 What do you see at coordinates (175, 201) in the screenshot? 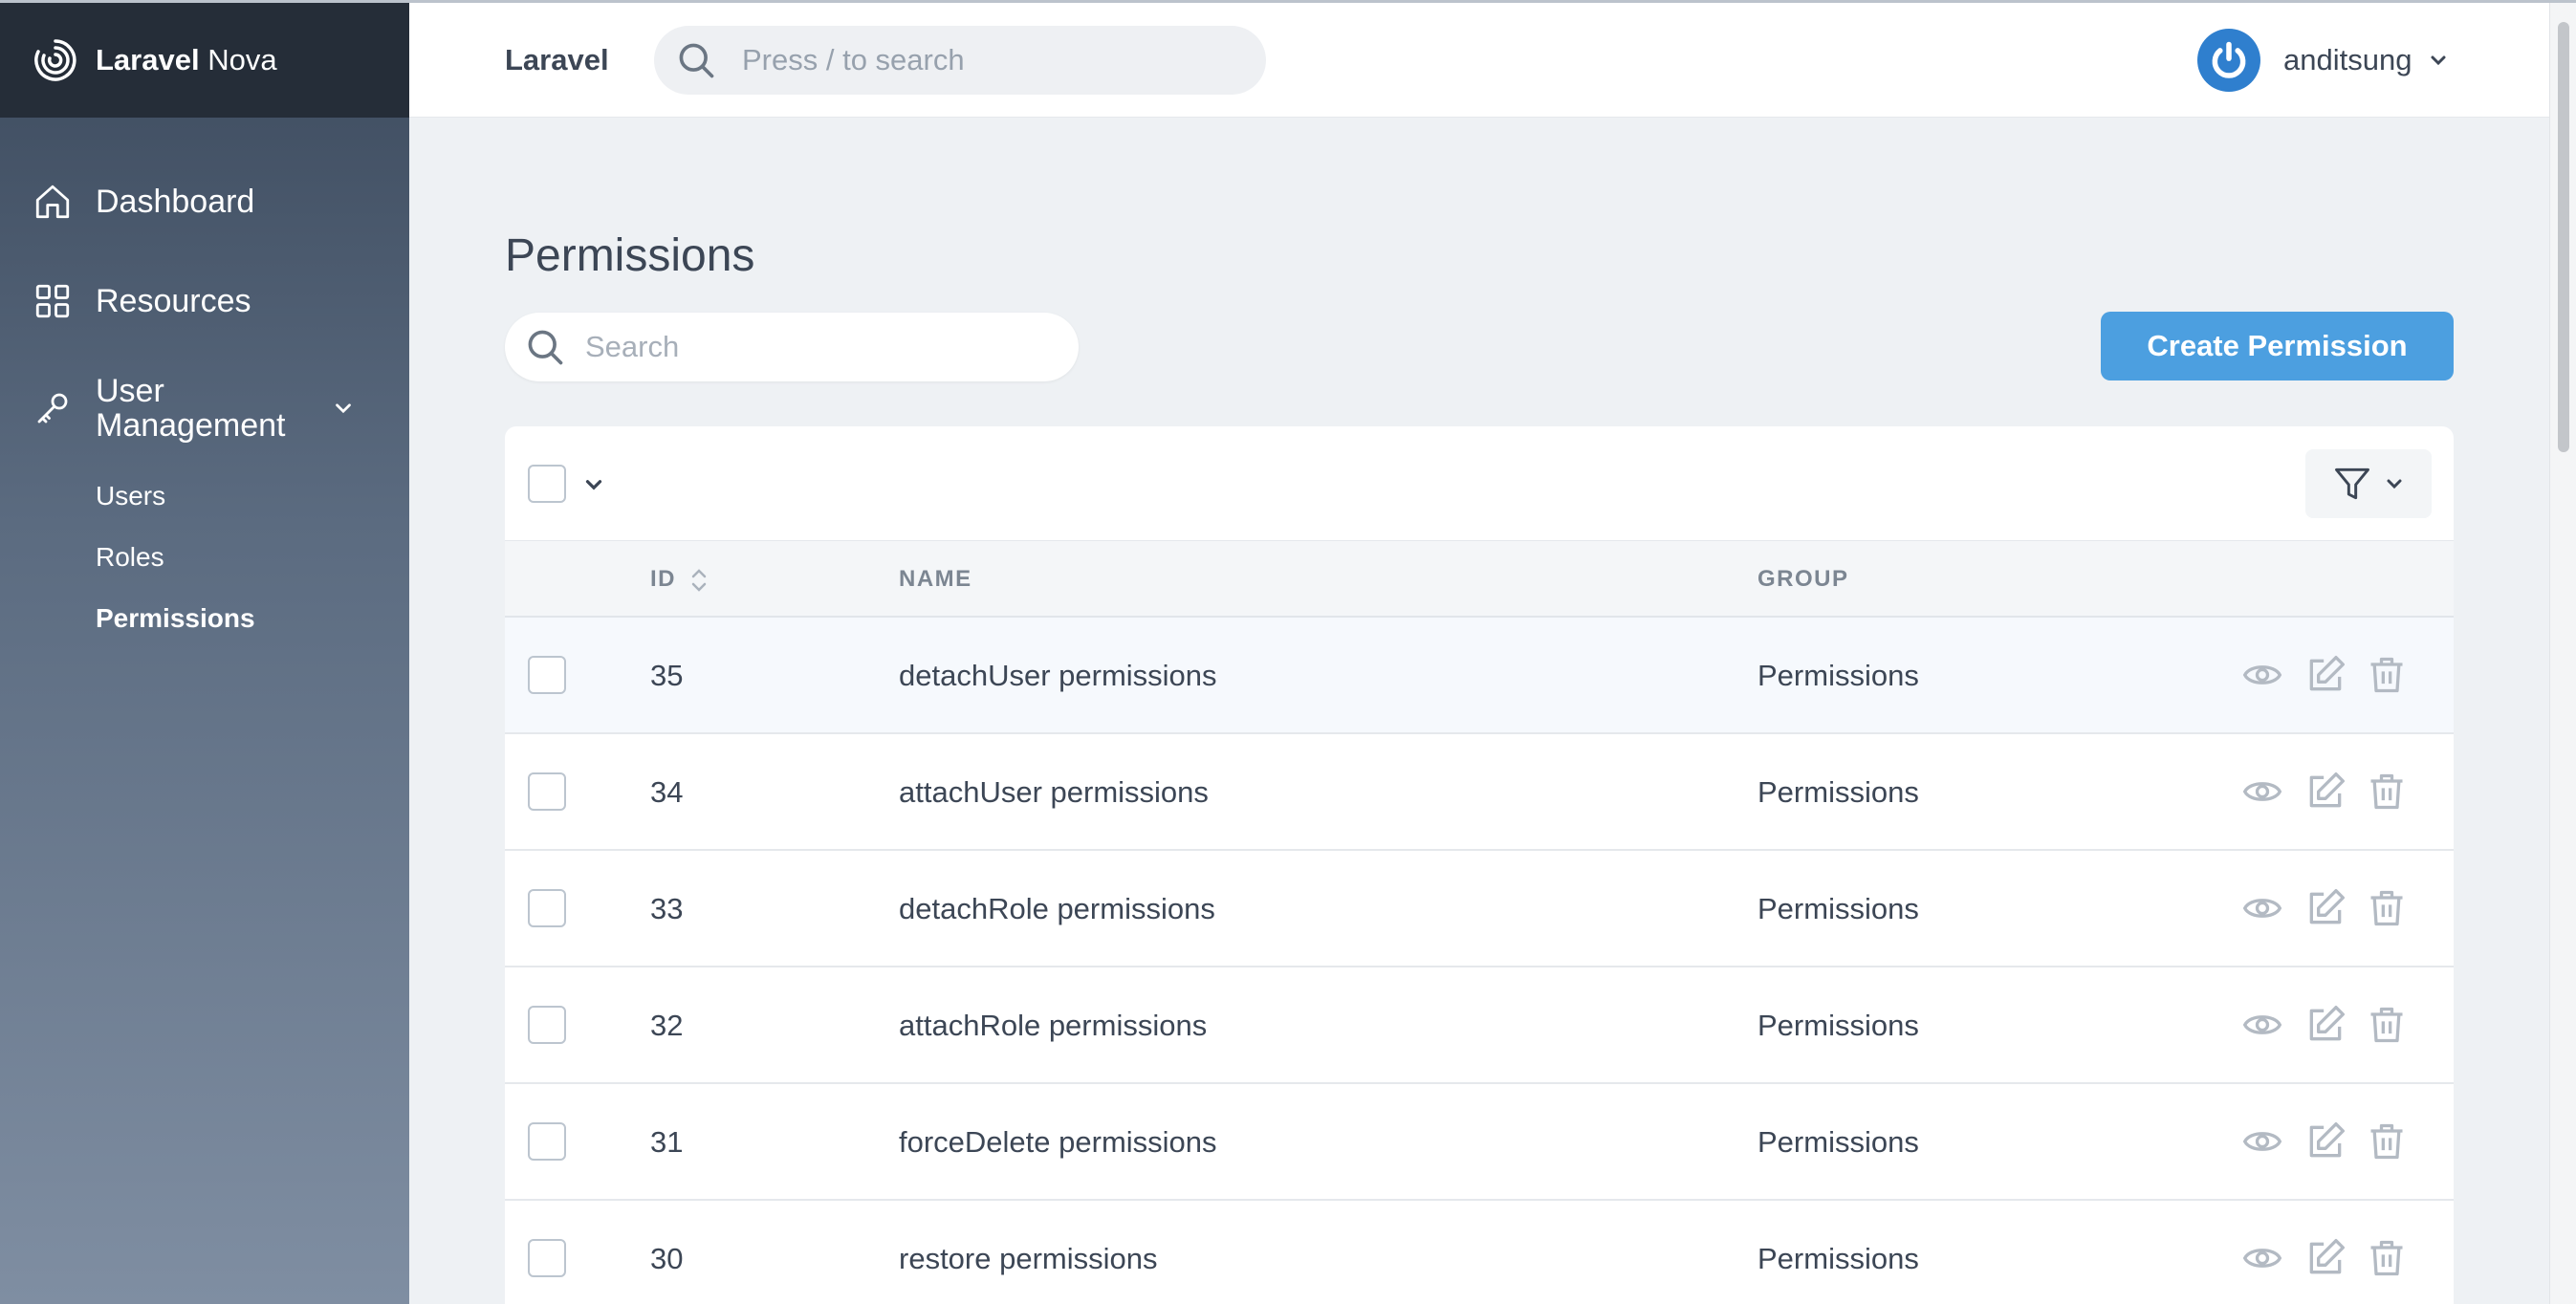
I see `sidebar-item-label: Dashboard` at bounding box center [175, 201].